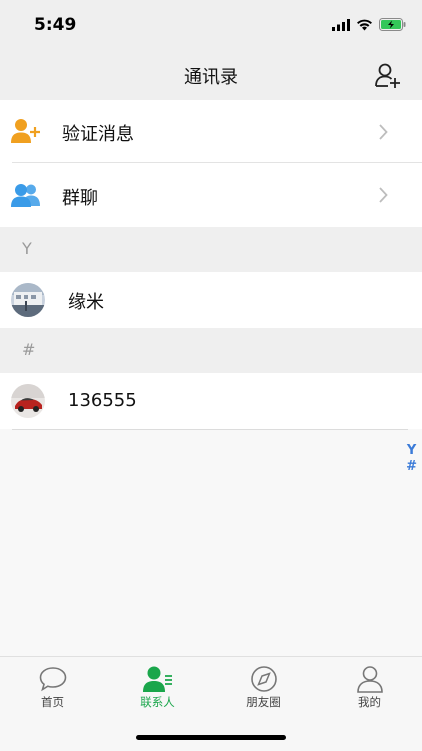  I want to click on tab-home: 首页, so click(52, 687).